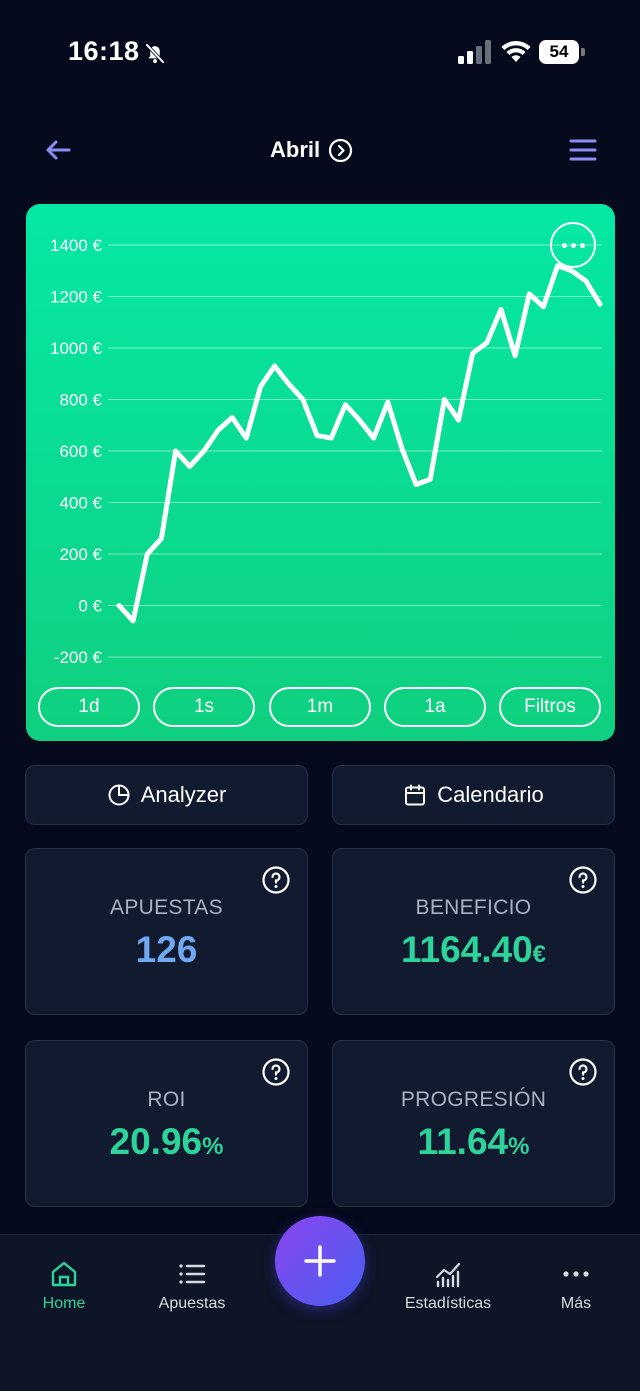 The height and width of the screenshot is (1391, 640). I want to click on y-tick-label: 400 €, so click(80, 503).